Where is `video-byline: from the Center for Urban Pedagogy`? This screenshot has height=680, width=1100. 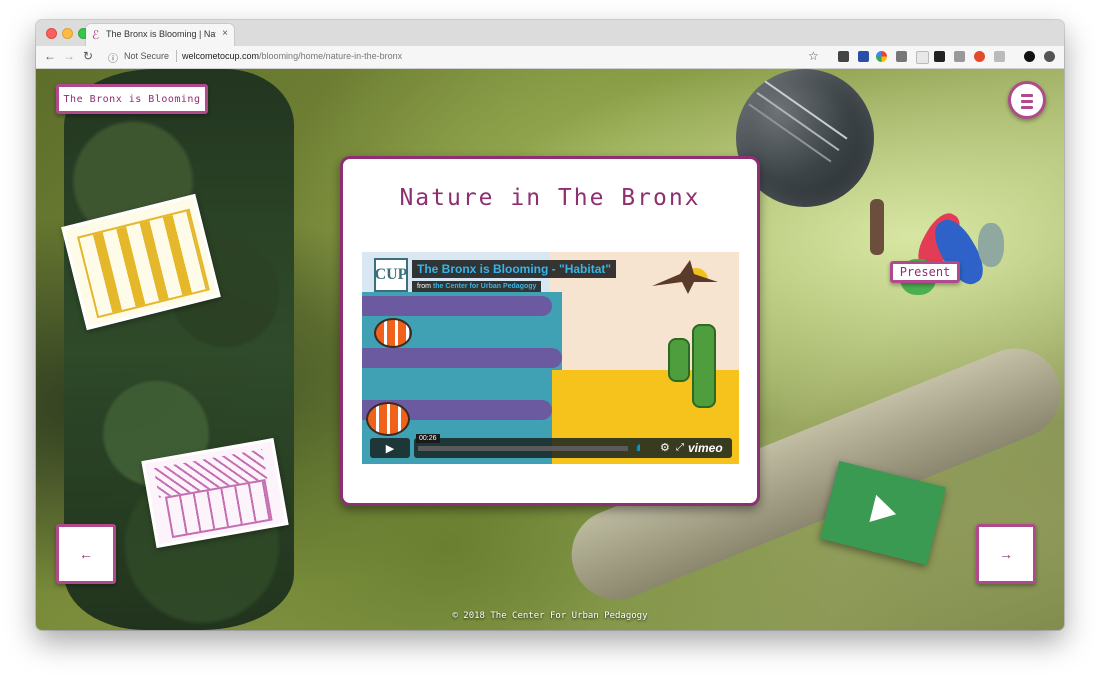 video-byline: from the Center for Urban Pedagogy is located at coordinates (477, 286).